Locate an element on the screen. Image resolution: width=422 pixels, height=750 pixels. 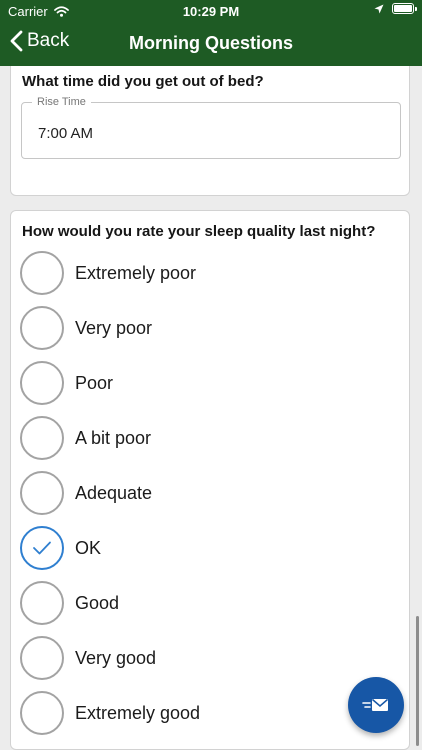
rise-time-field: Rise Time 7:00 AM is located at coordinates (211, 127).